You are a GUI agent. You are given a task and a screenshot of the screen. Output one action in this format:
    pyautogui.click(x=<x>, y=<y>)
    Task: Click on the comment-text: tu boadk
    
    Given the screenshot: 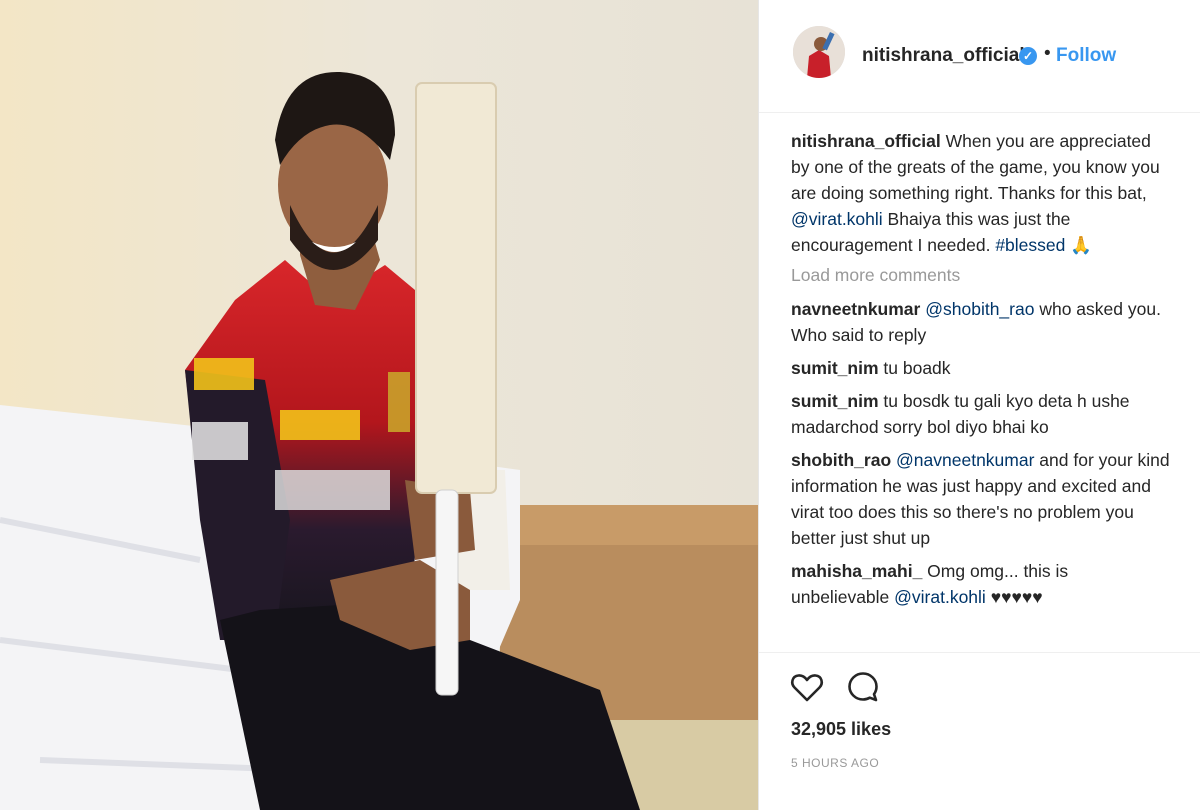 What is the action you would take?
    pyautogui.click(x=914, y=368)
    